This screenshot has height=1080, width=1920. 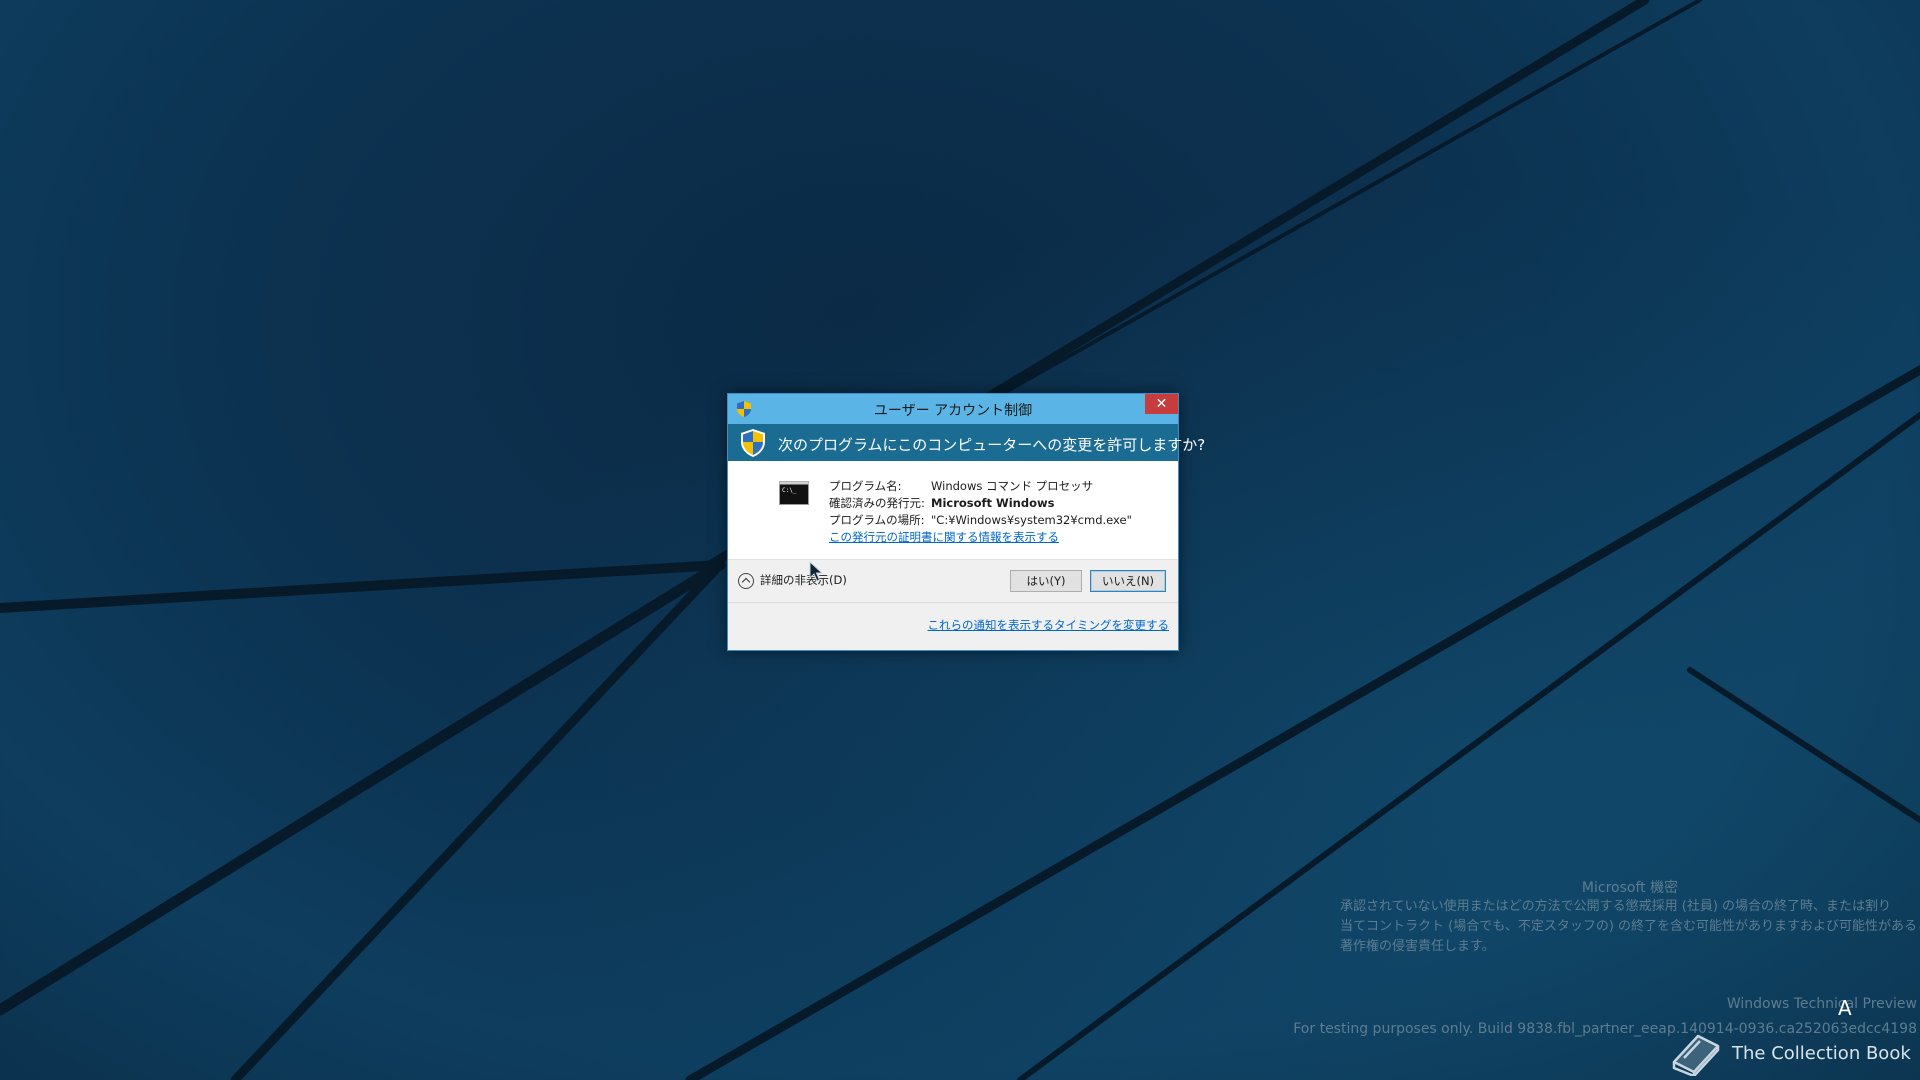 I want to click on no-button: いいえ(N), so click(x=1128, y=581).